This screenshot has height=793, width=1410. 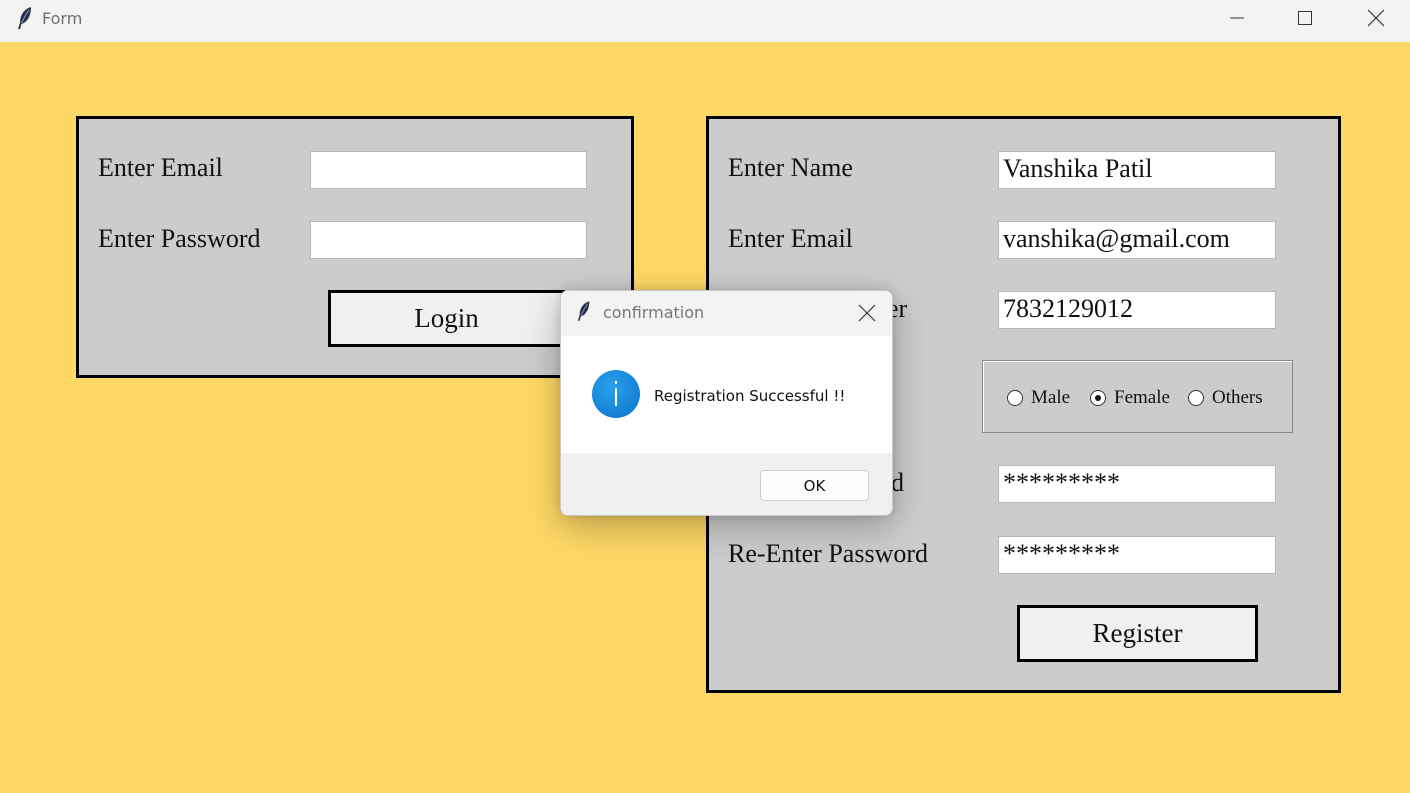 I want to click on gender-radio-group: Male Female Others, so click(x=1137, y=396).